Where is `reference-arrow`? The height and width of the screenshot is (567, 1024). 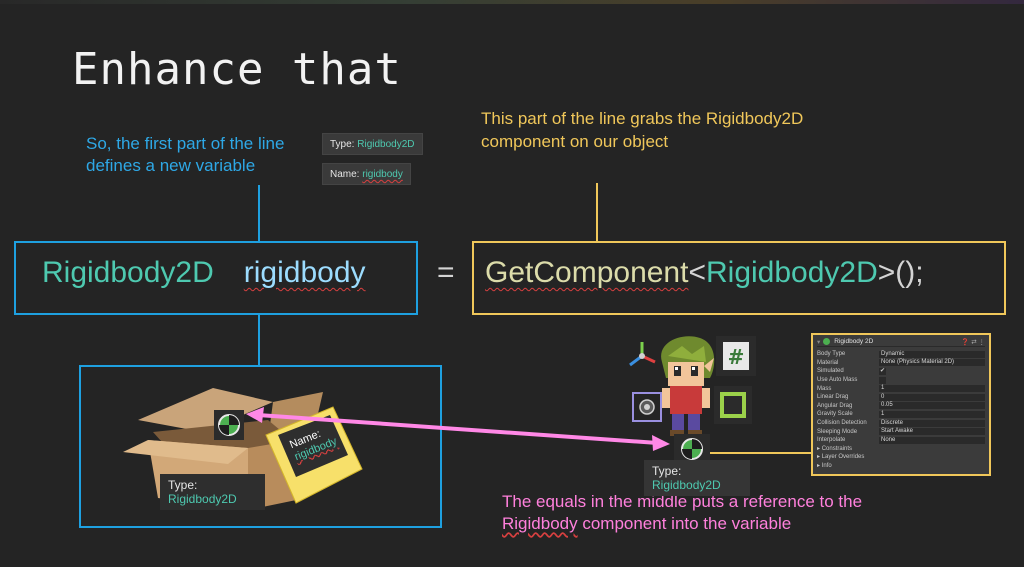
reference-arrow is located at coordinates (458, 429).